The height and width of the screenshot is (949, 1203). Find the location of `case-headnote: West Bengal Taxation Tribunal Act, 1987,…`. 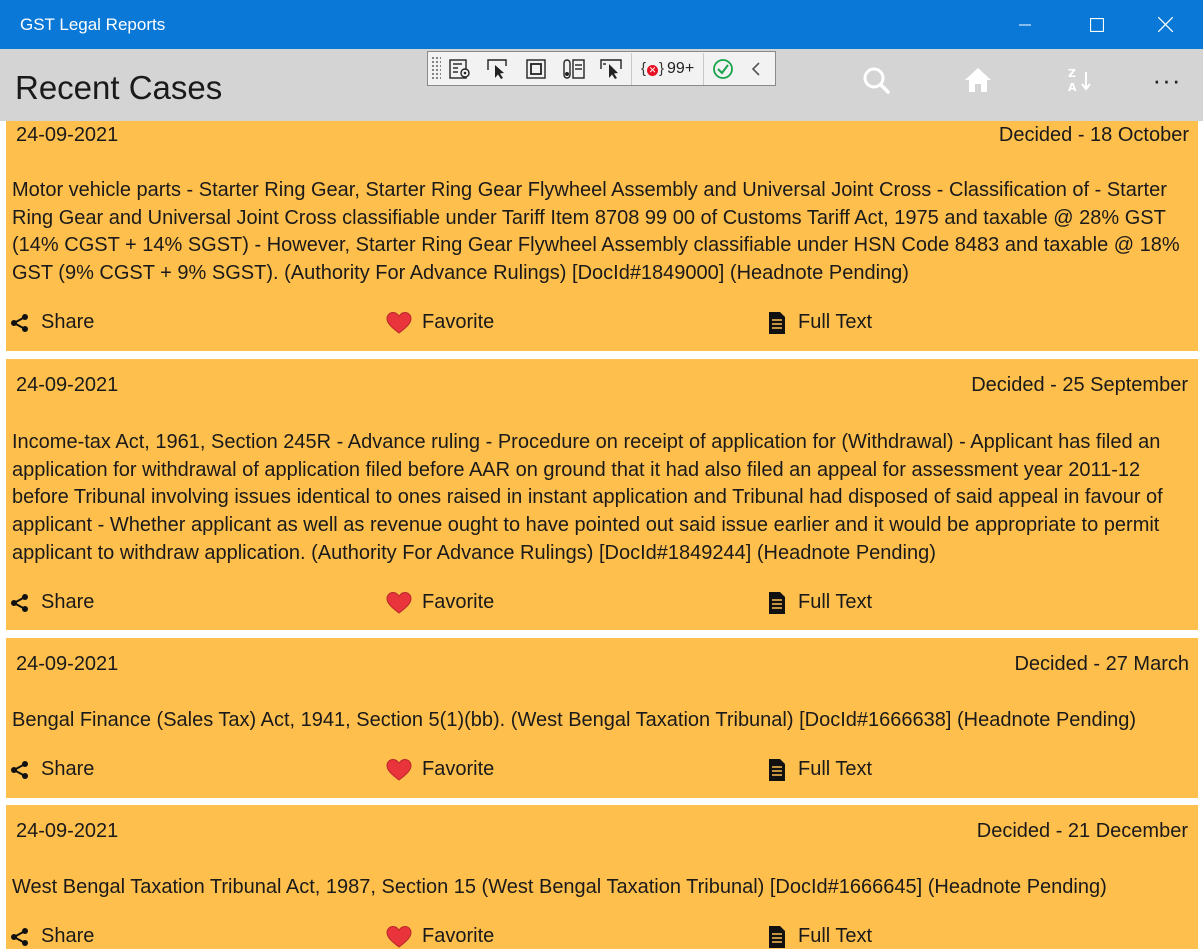

case-headnote: West Bengal Taxation Tribunal Act, 1987,… is located at coordinates (603, 888).